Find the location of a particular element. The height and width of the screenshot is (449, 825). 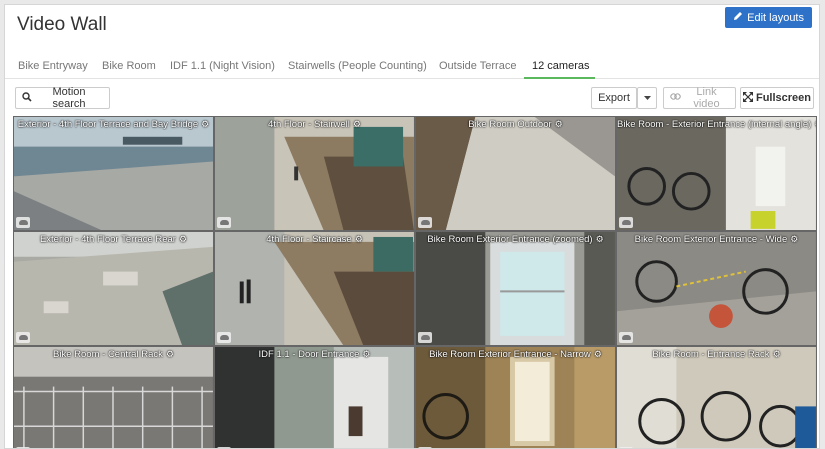

camera-title: Bike Room - Entrance Rack is located at coordinates (711, 354).